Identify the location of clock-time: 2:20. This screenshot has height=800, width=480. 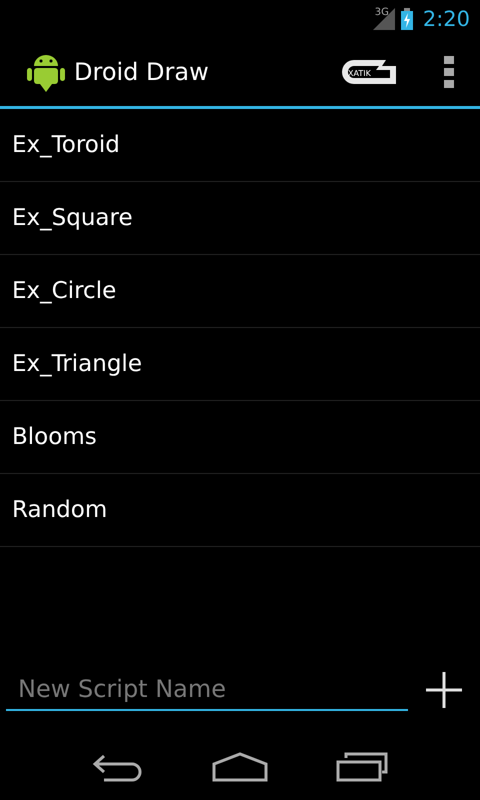
(446, 19).